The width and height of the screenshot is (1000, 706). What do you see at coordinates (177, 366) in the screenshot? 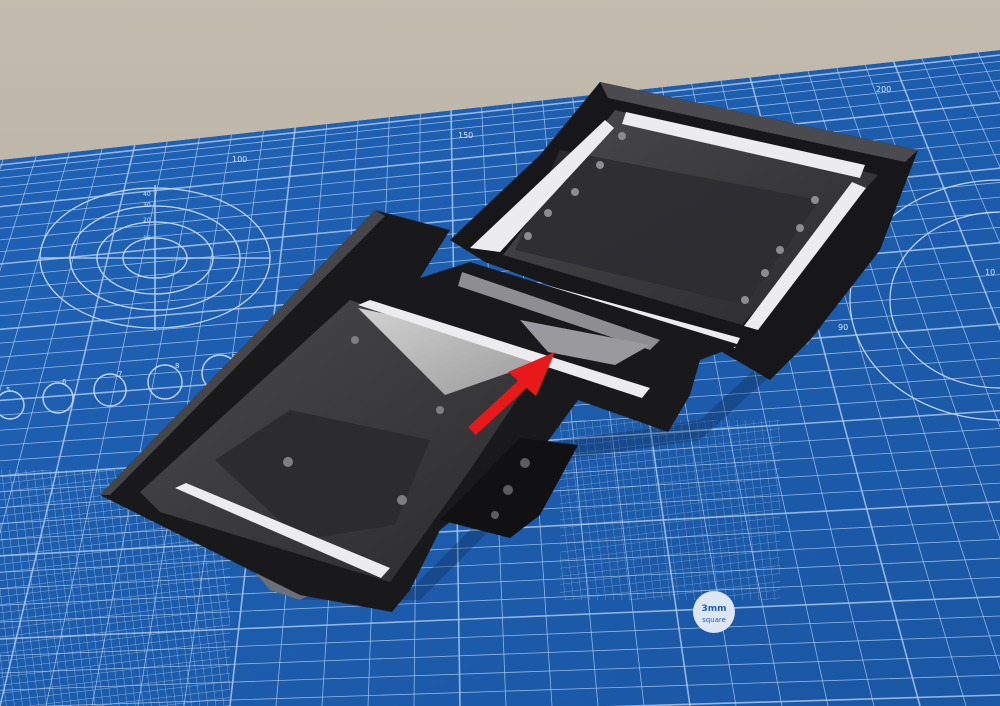
I see `circle-label-8: 8` at bounding box center [177, 366].